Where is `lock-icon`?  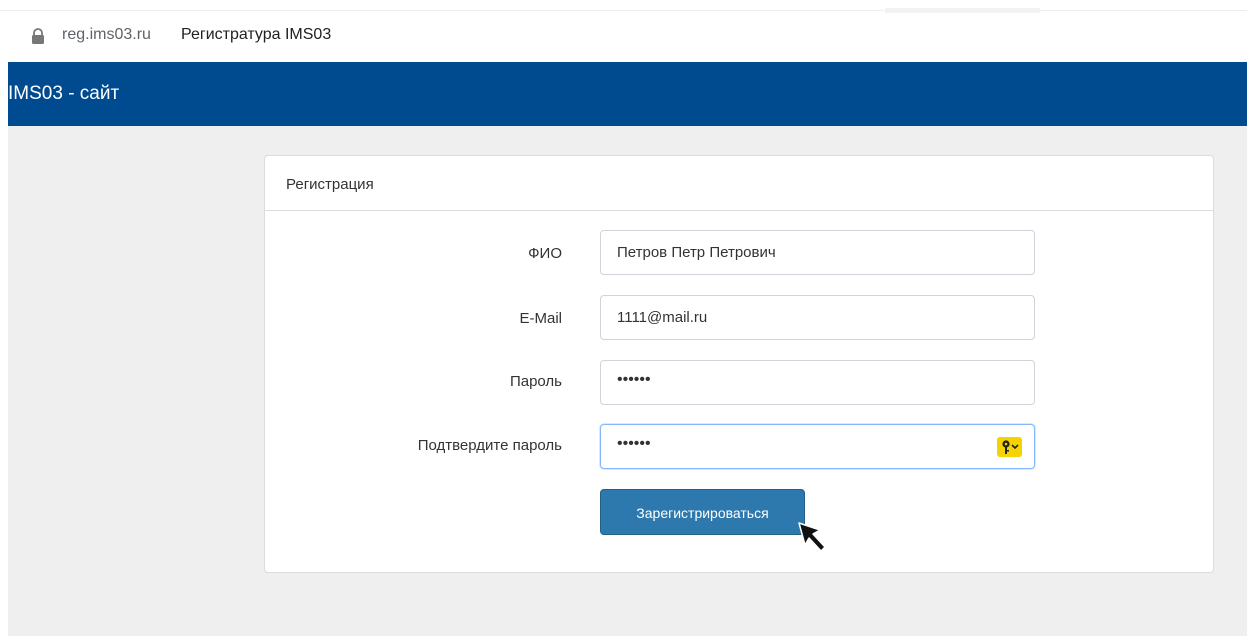
lock-icon is located at coordinates (38, 36).